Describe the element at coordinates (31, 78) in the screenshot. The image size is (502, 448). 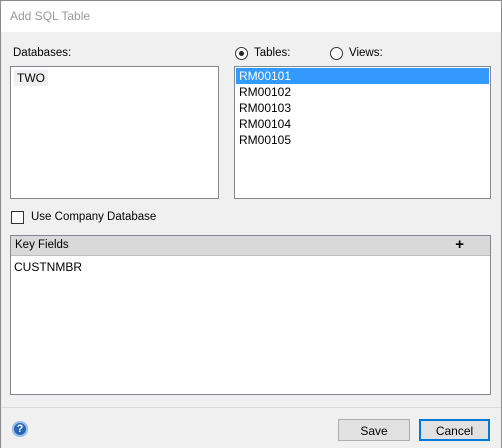
I see `database-item-two: TWO` at that location.